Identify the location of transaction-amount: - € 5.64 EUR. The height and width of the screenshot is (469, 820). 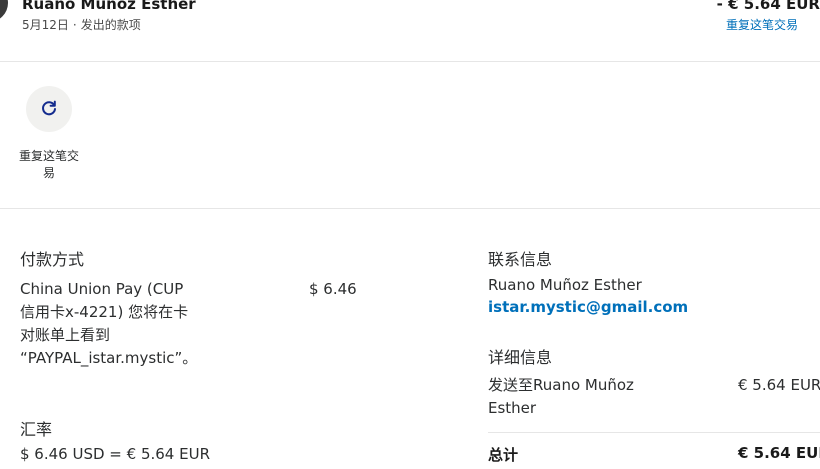
(768, 6).